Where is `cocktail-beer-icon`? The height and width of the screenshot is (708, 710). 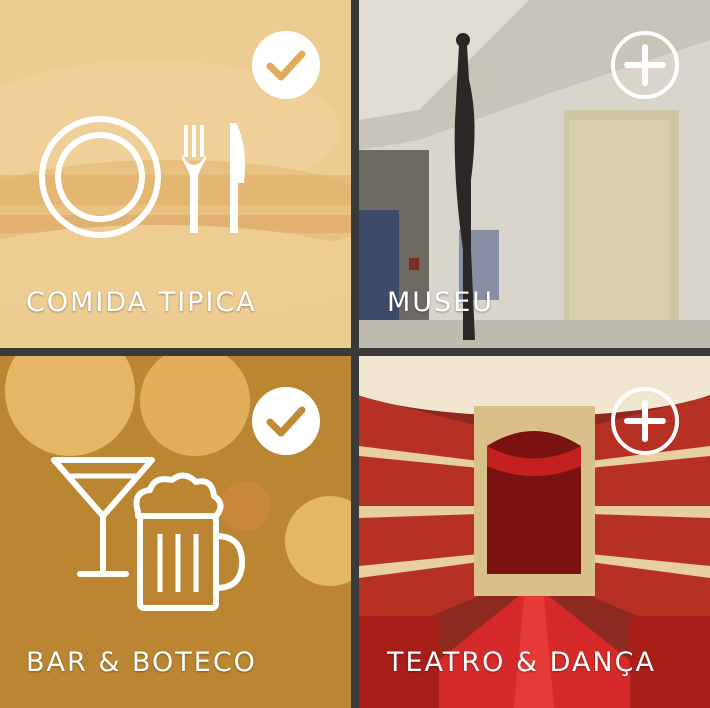 cocktail-beer-icon is located at coordinates (147, 534).